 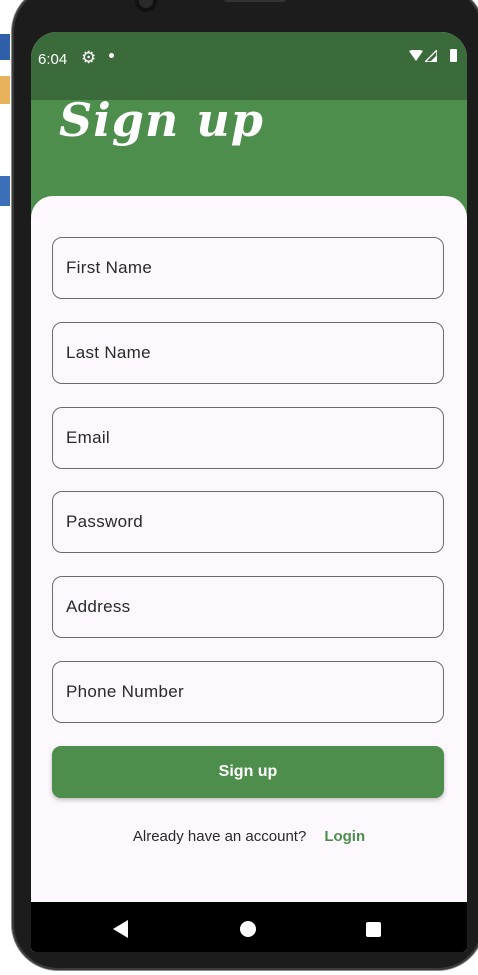 I want to click on login-prompt: Already have an account? Login, so click(x=249, y=836).